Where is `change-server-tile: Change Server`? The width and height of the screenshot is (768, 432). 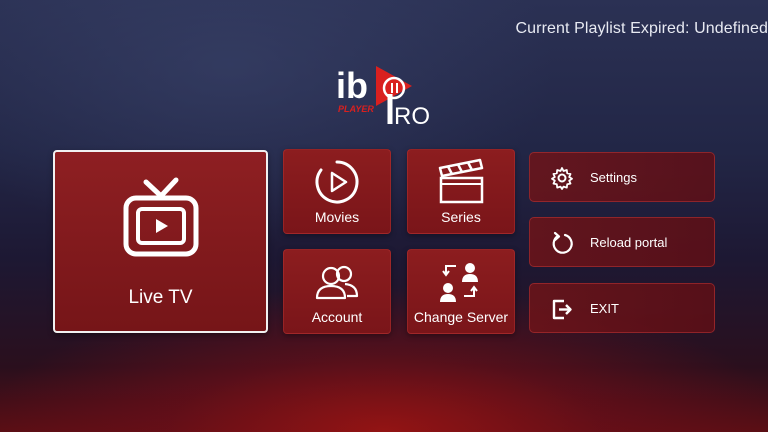 change-server-tile: Change Server is located at coordinates (461, 291).